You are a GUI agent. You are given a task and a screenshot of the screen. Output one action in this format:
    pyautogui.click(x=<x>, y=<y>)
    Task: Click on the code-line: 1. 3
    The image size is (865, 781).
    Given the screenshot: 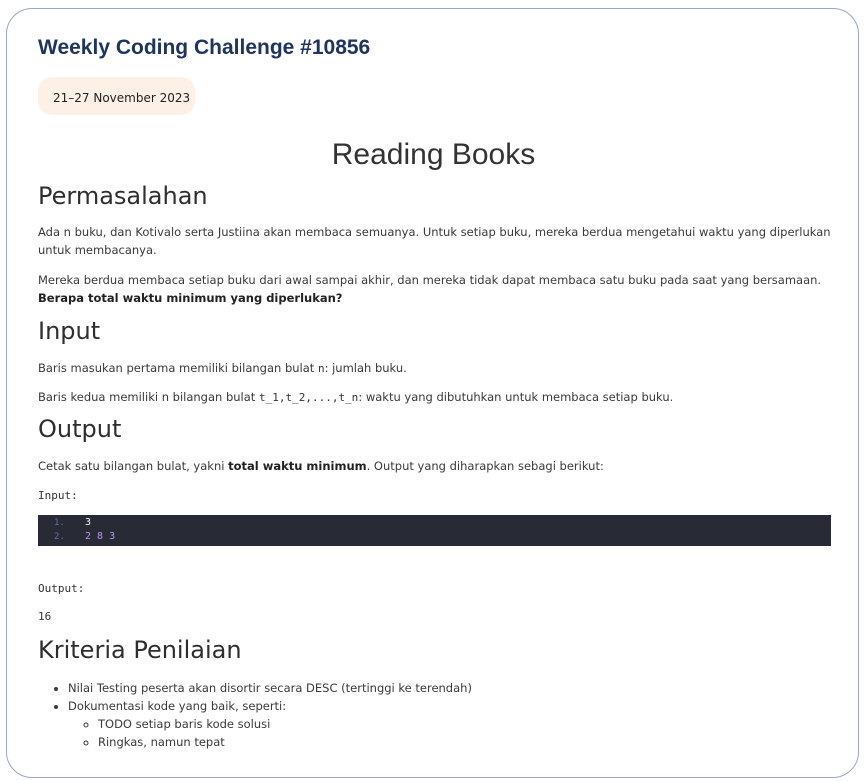 What is the action you would take?
    pyautogui.click(x=434, y=523)
    